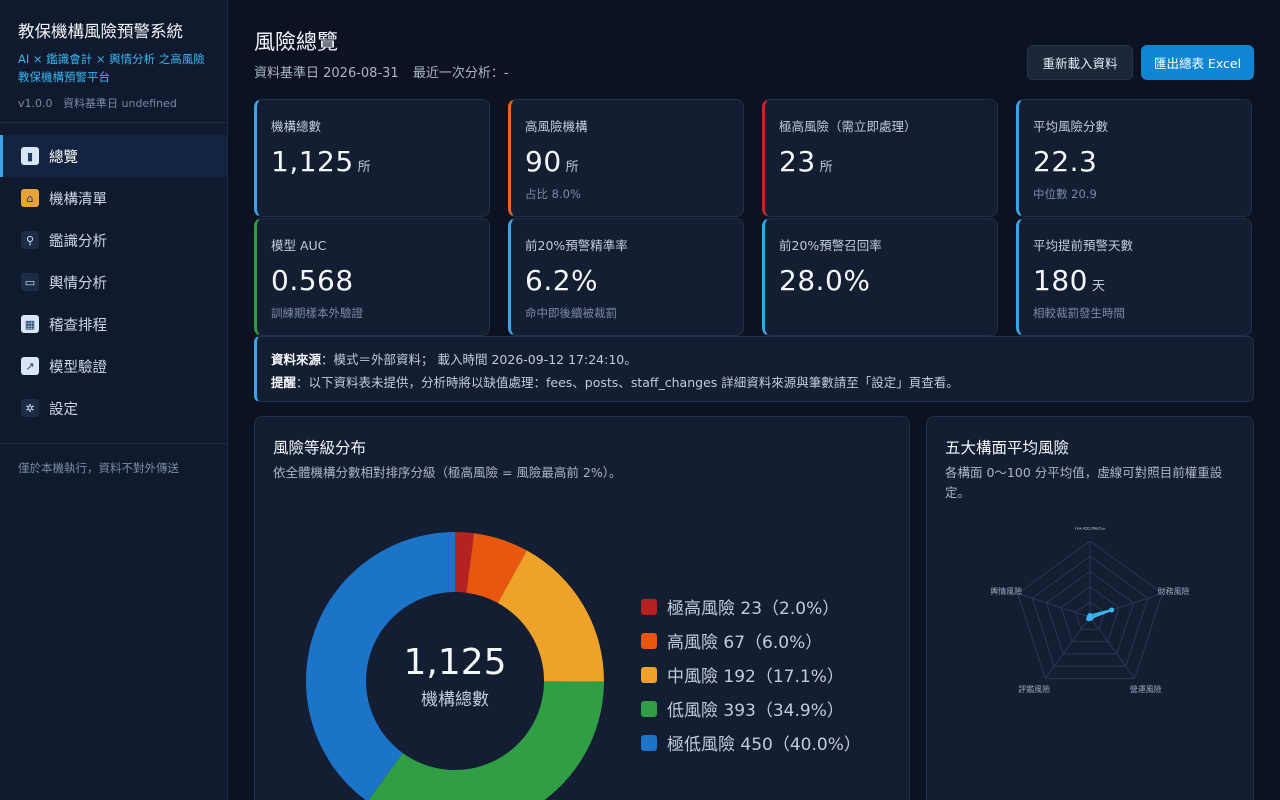 This screenshot has height=800, width=1280. Describe the element at coordinates (299, 245) in the screenshot. I see `kpi-label: 模型 AUC` at that location.